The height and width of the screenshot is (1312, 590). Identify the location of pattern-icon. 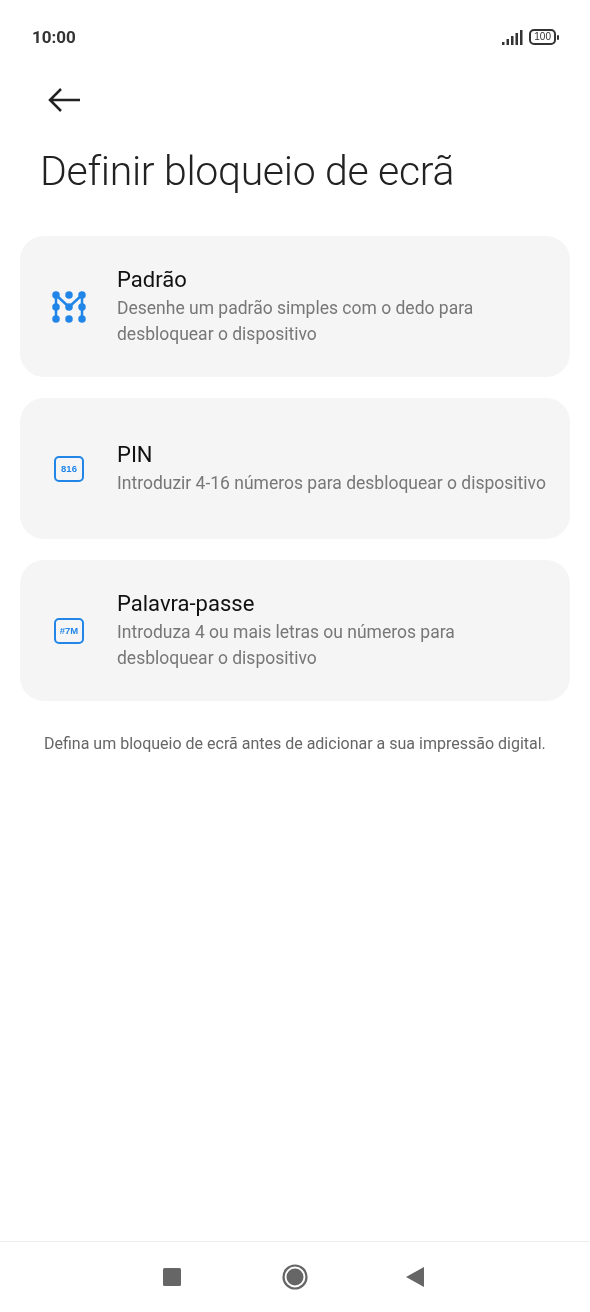
(69, 306).